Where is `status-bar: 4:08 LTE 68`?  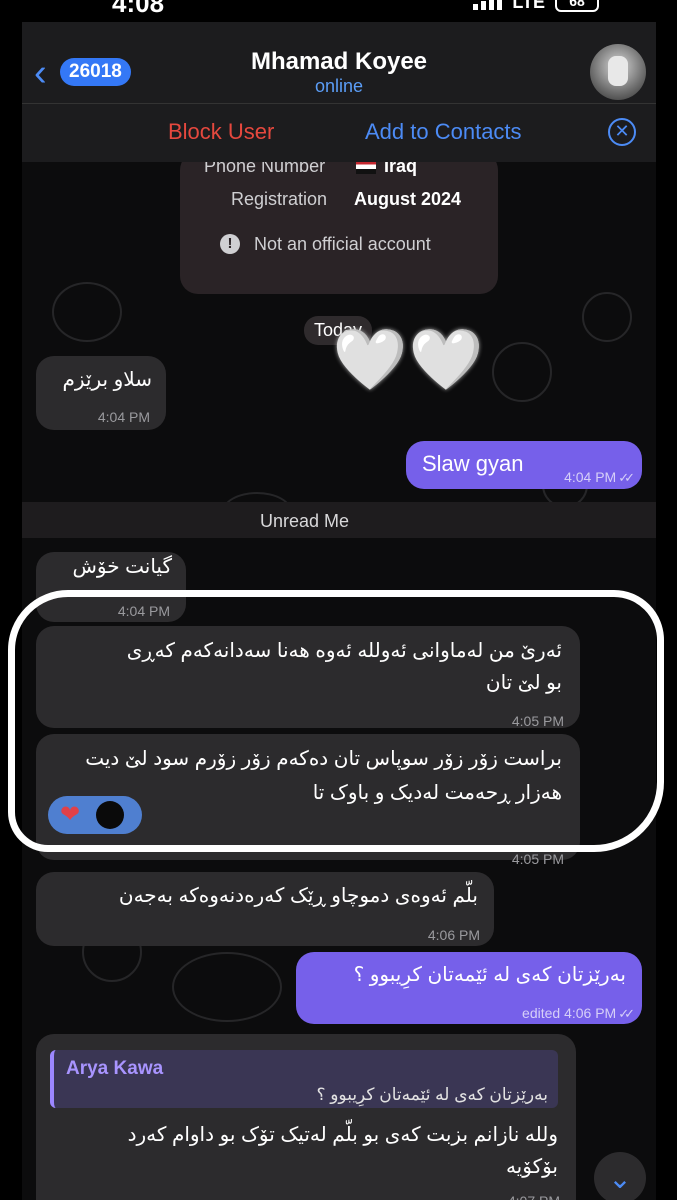 status-bar: 4:08 LTE 68 is located at coordinates (338, 11).